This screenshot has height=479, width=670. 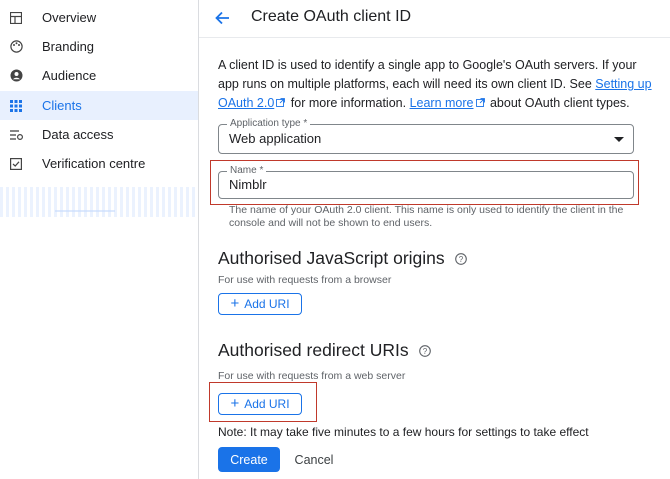 What do you see at coordinates (16, 135) in the screenshot?
I see `tune-icon` at bounding box center [16, 135].